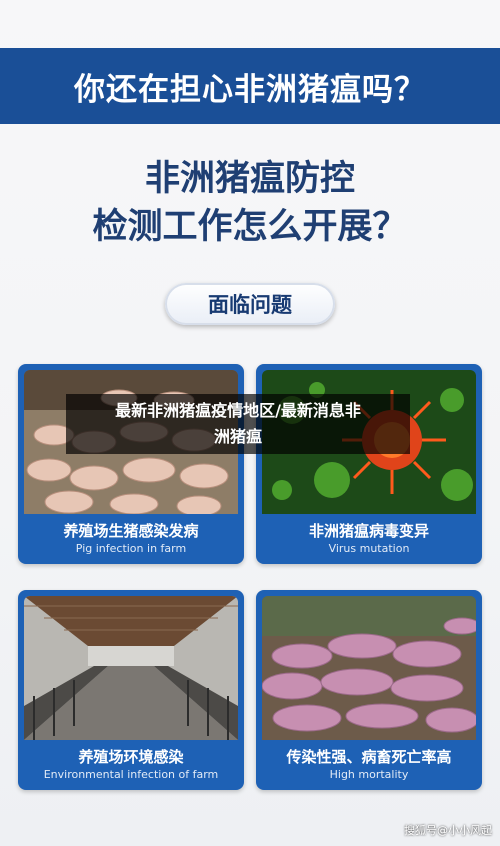 The width and height of the screenshot is (500, 846). What do you see at coordinates (250, 227) in the screenshot?
I see `headline-line-2: 检测工作怎么开展？` at bounding box center [250, 227].